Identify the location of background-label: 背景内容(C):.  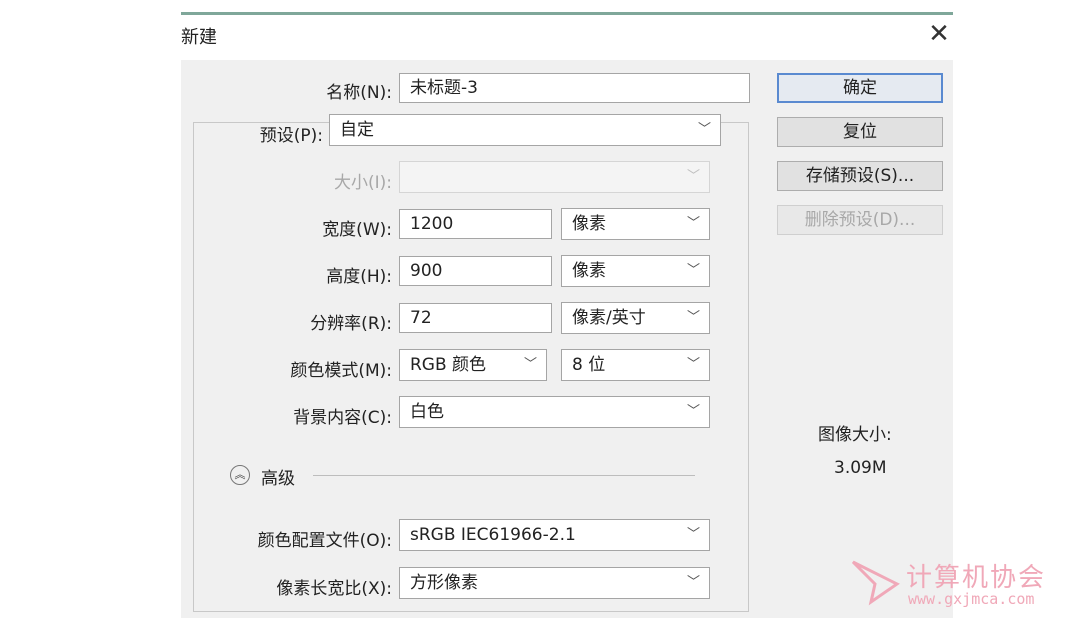
(342, 418).